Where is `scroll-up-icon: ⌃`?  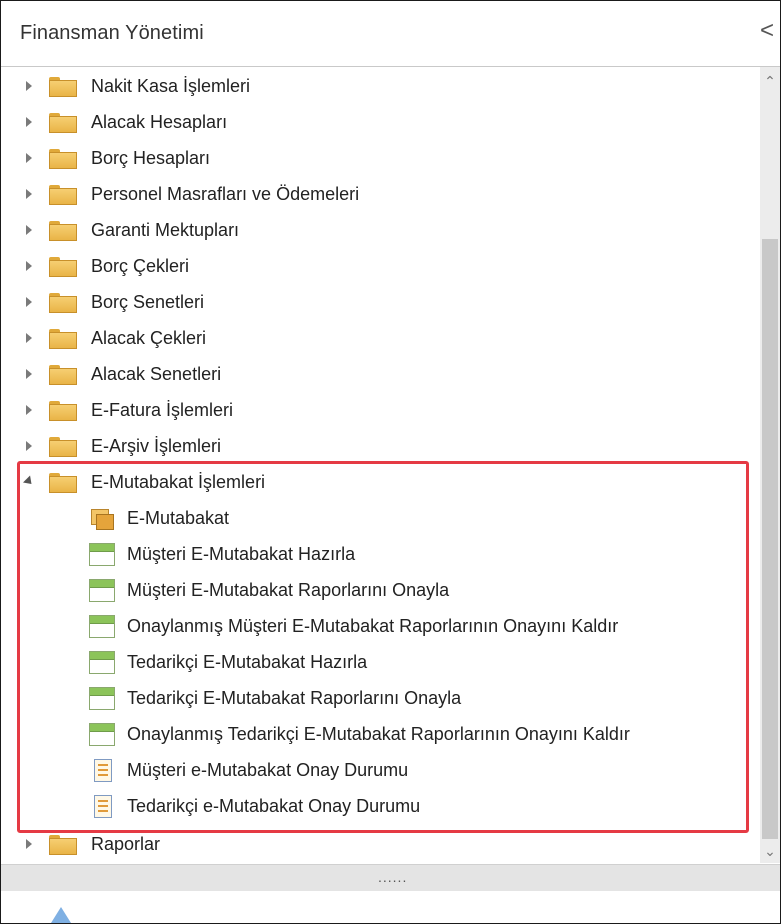
scroll-up-icon: ⌃ is located at coordinates (770, 81).